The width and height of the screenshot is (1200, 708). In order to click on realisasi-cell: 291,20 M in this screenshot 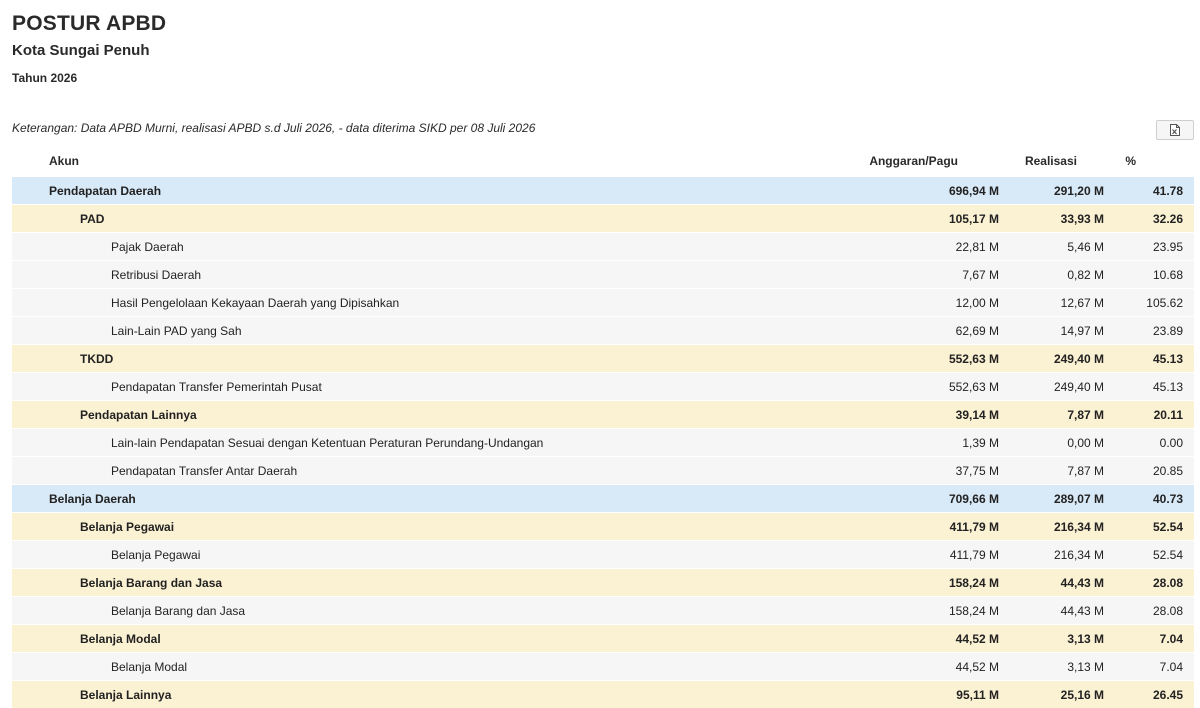, I will do `click(1078, 191)`.